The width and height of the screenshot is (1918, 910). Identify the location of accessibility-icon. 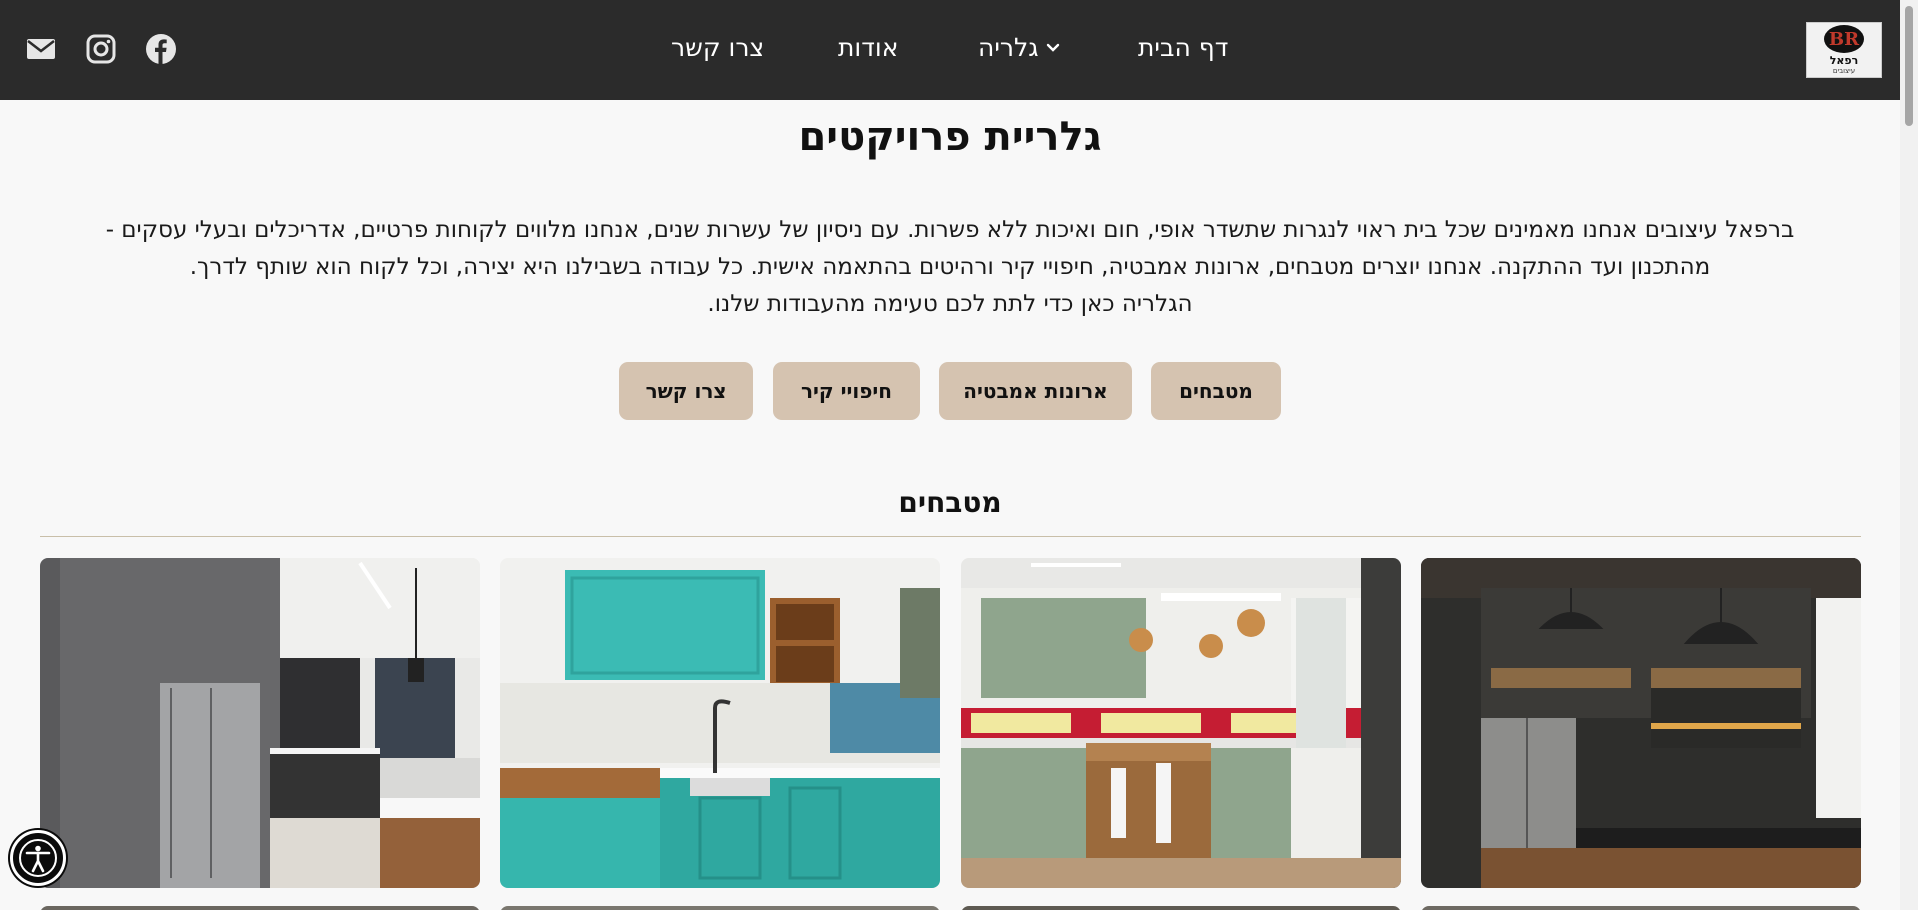
(38, 858).